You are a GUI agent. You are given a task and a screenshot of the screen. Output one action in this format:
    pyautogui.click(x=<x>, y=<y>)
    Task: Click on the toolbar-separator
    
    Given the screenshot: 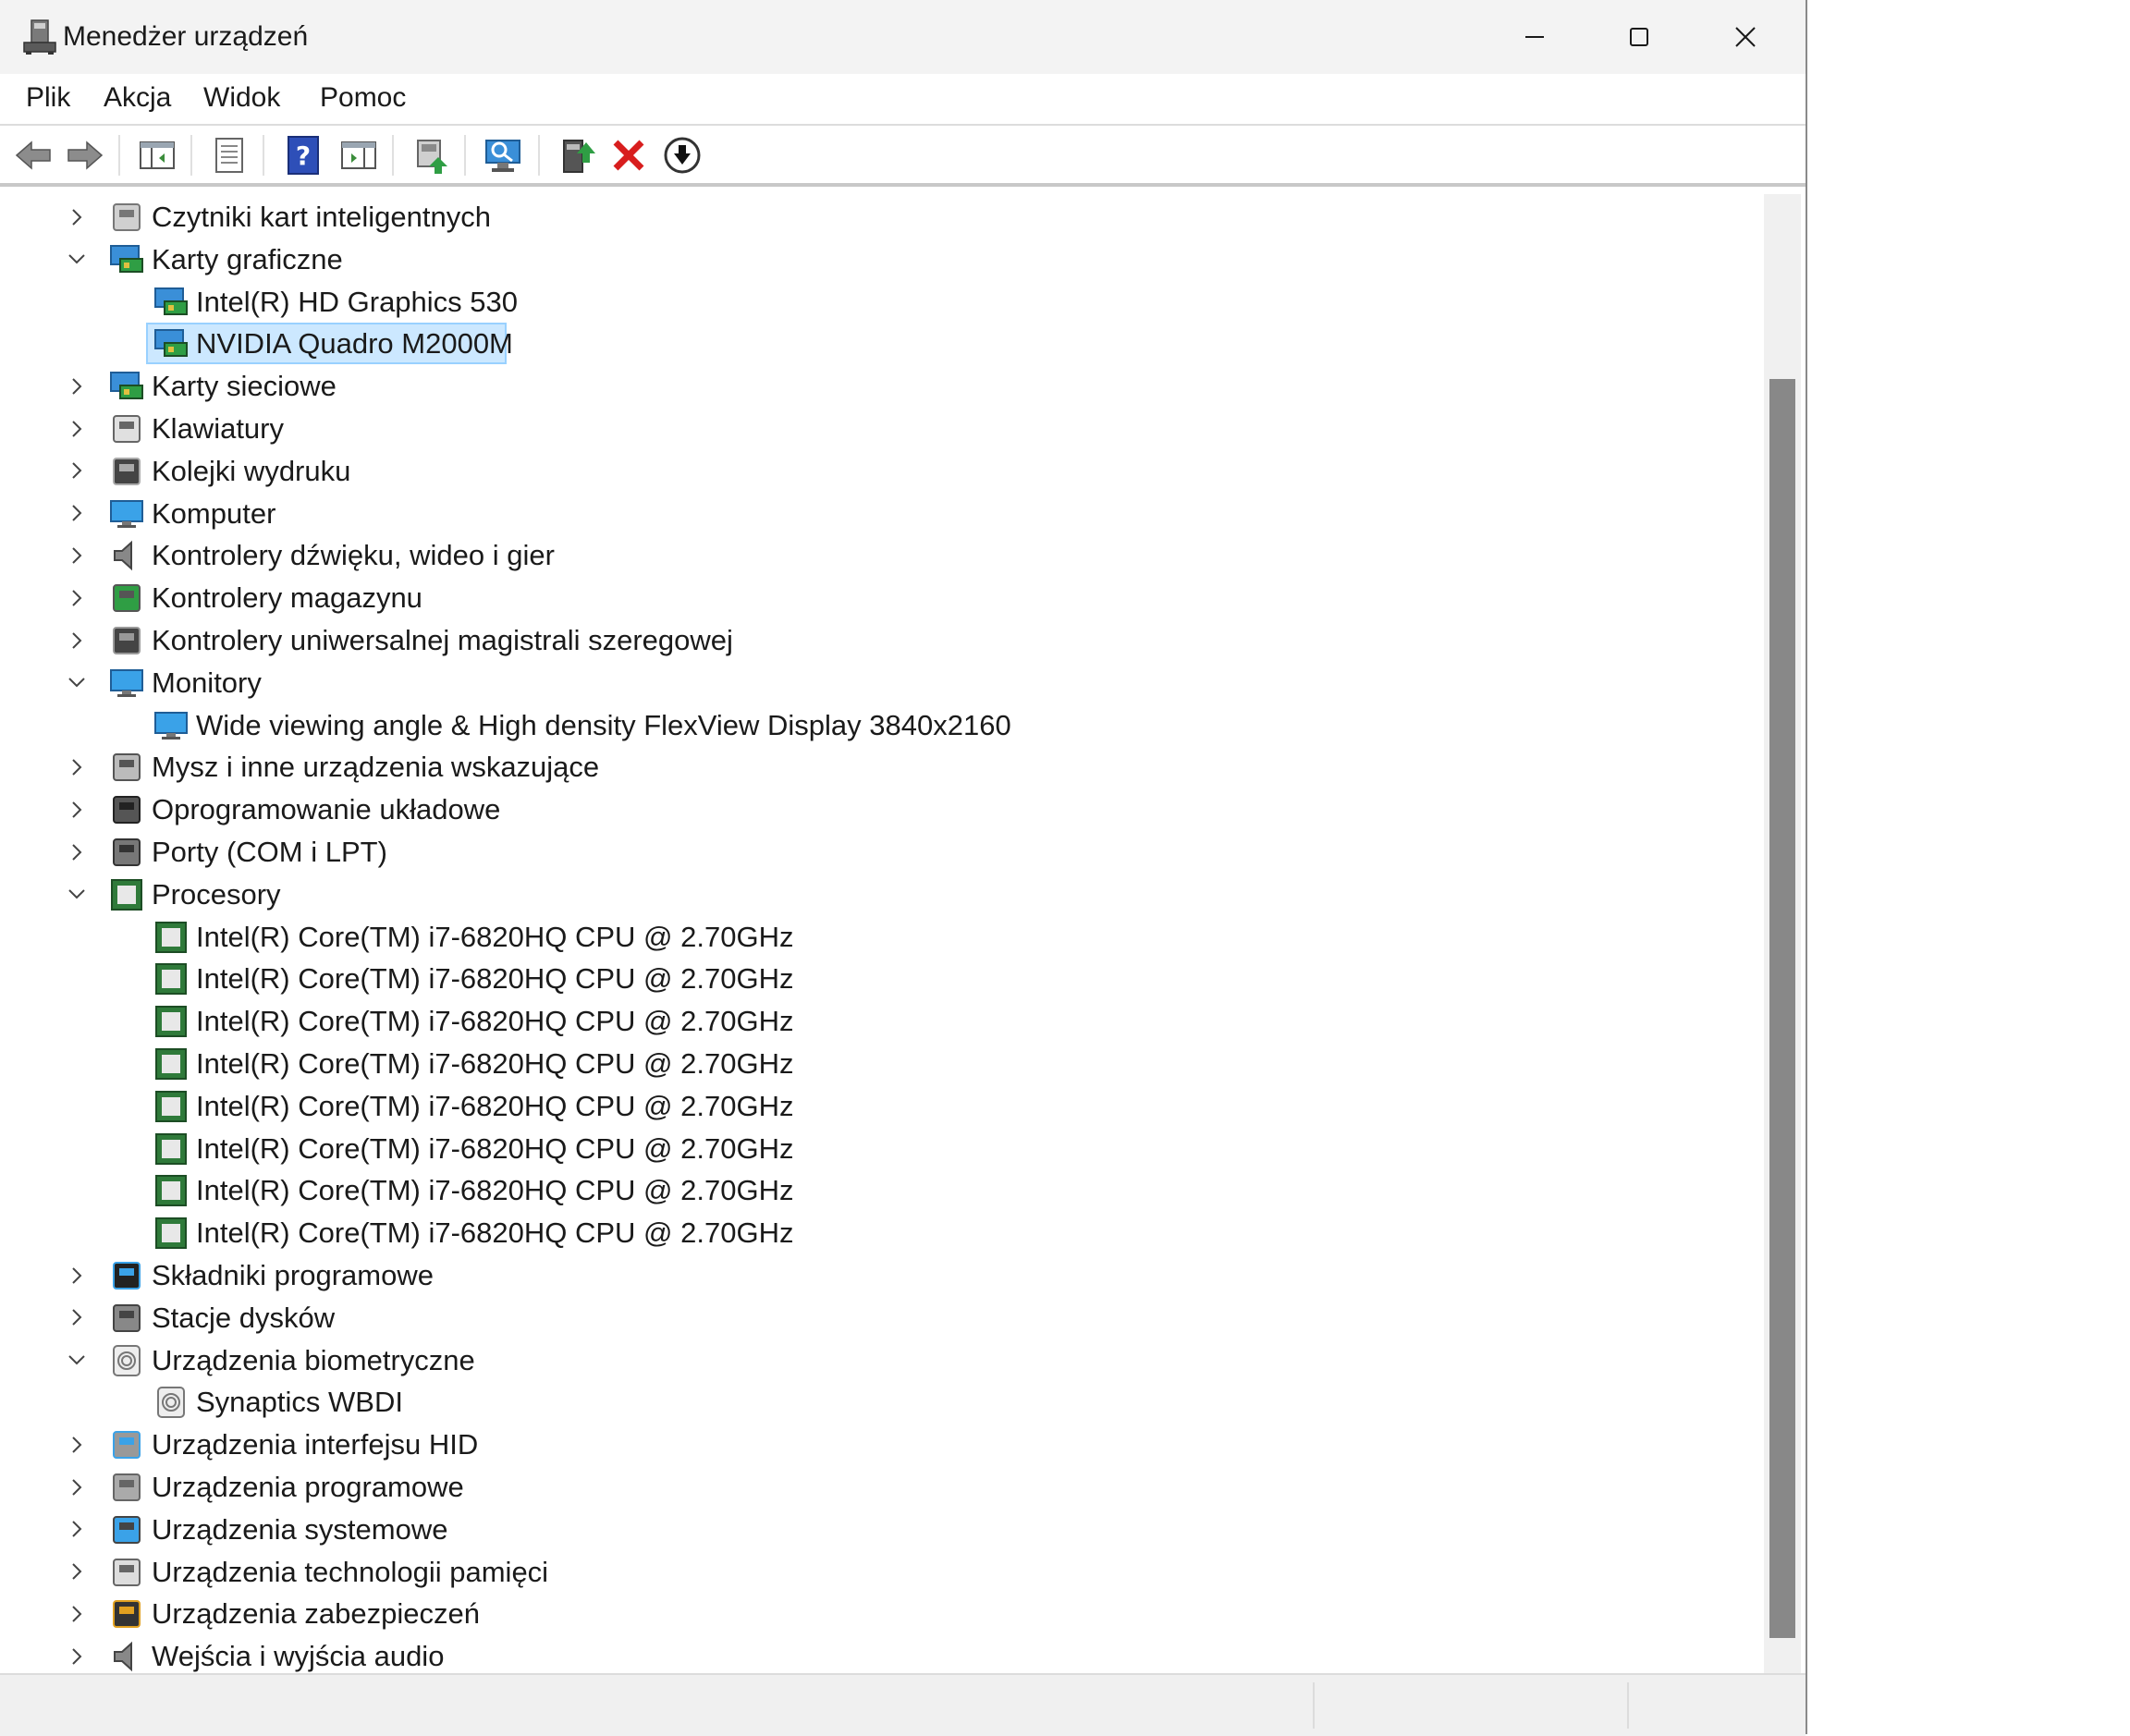 What is the action you would take?
    pyautogui.click(x=119, y=155)
    